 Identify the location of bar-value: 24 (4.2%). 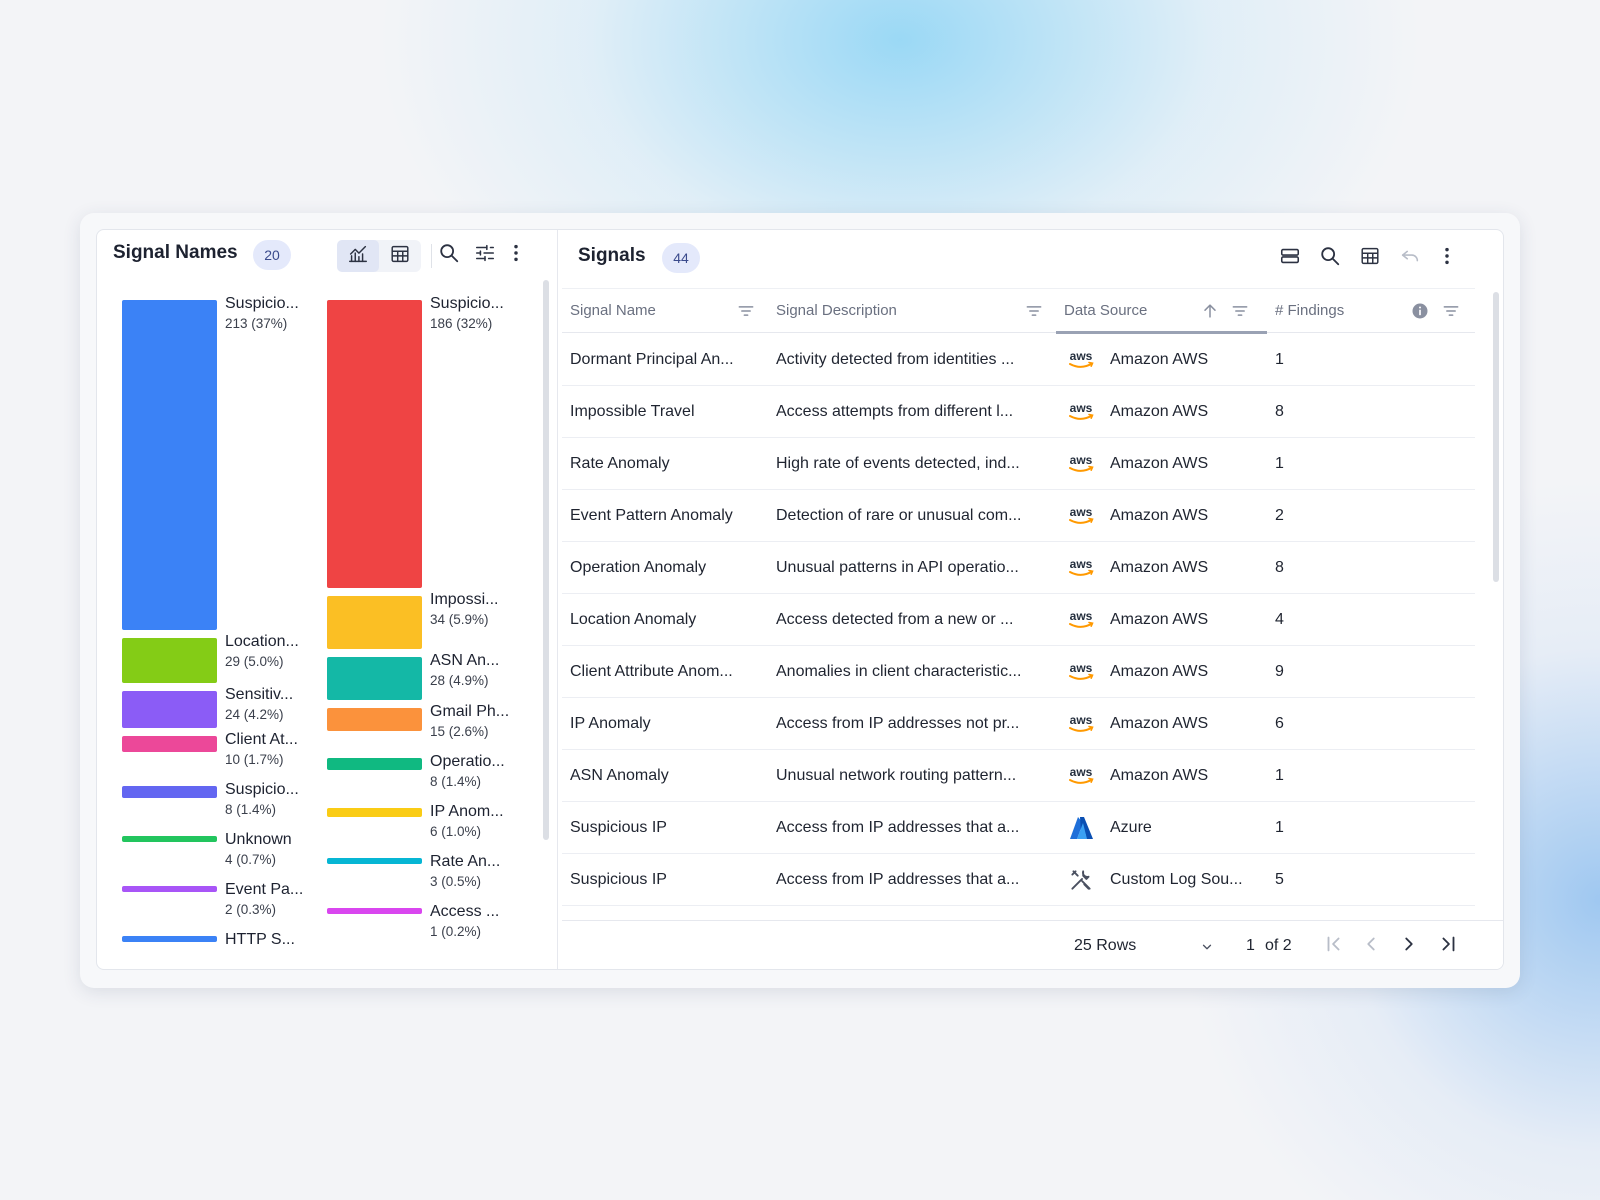
(254, 714).